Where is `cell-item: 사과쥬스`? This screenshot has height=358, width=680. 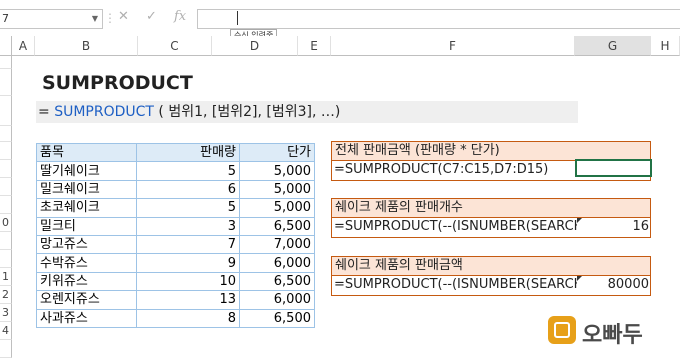
cell-item: 사과쥬스 is located at coordinates (86, 318).